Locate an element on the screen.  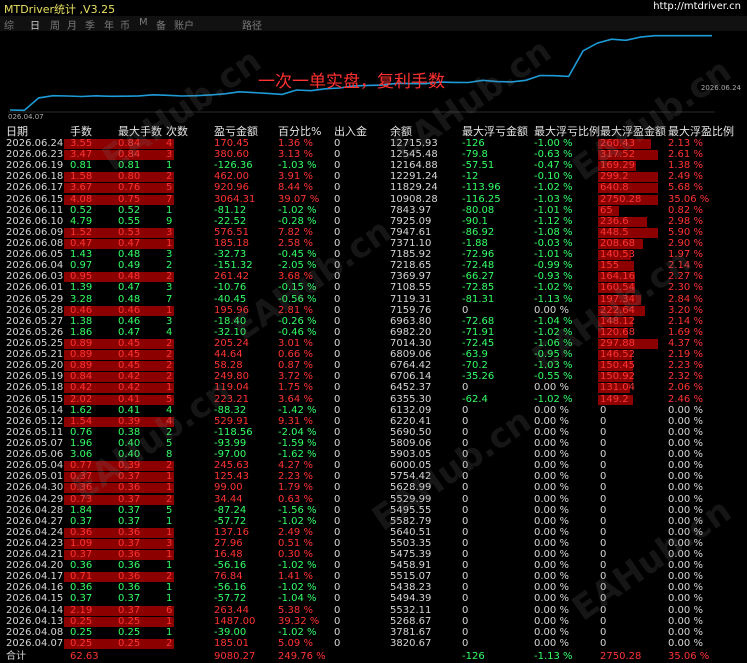
cell-n: 3 is located at coordinates (169, 321).